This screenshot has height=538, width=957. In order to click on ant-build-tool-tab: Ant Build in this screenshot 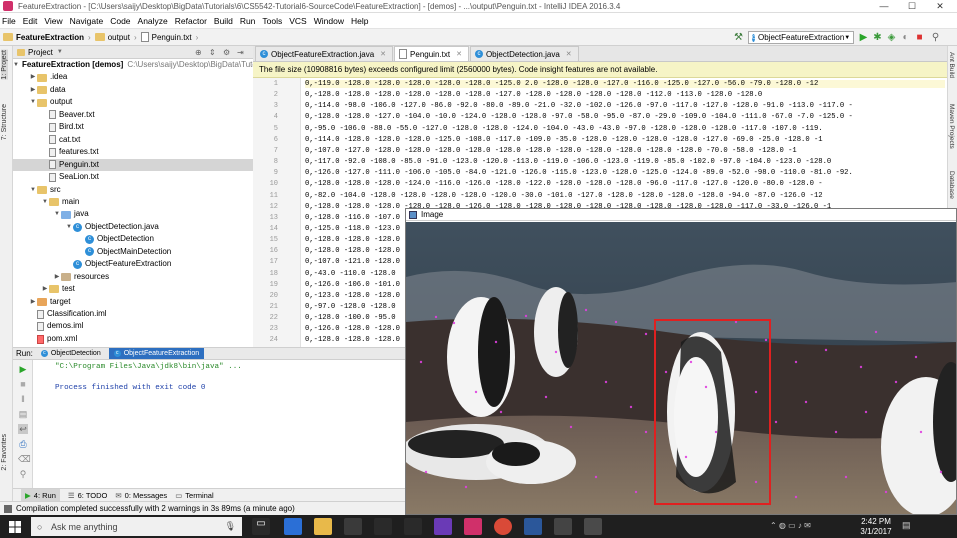, I will do `click(951, 65)`.